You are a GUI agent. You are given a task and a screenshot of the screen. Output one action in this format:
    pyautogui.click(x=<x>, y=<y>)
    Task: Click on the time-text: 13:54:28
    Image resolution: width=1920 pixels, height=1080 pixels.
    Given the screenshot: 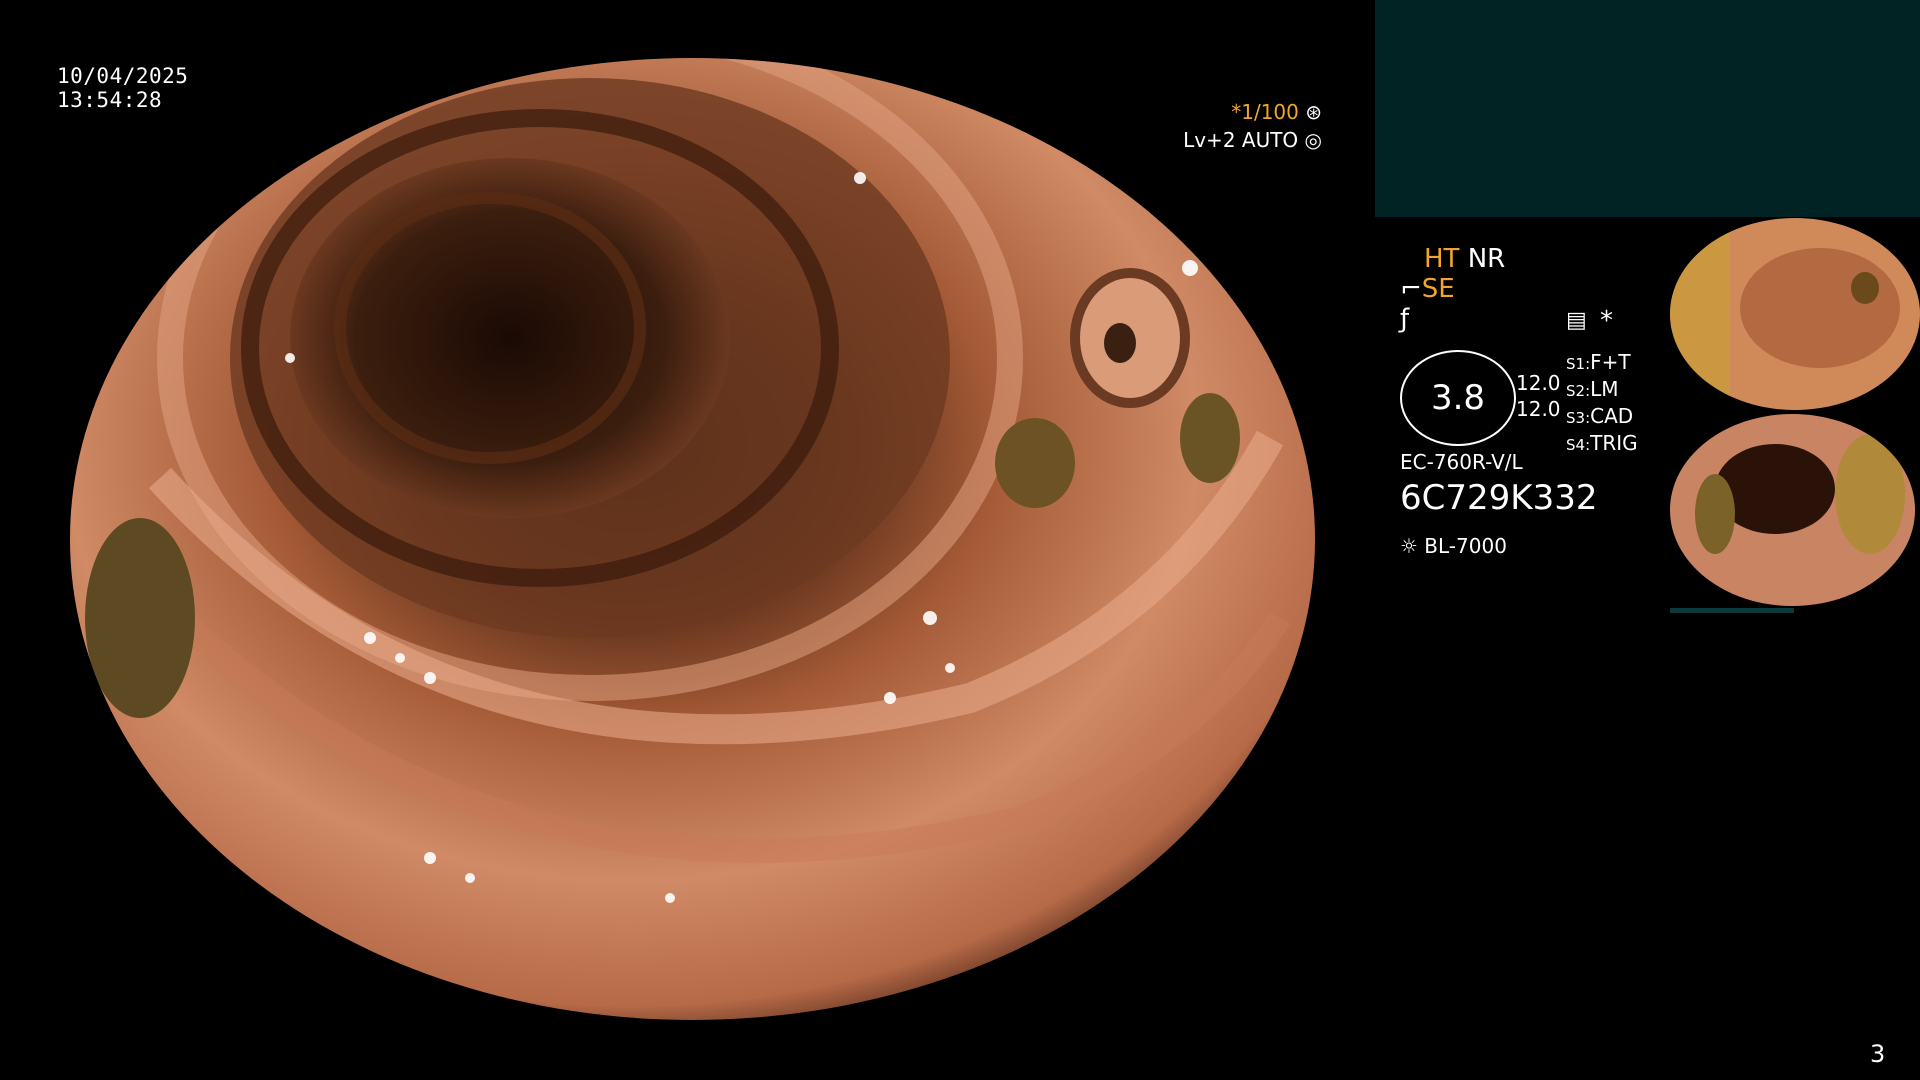 What is the action you would take?
    pyautogui.click(x=110, y=100)
    